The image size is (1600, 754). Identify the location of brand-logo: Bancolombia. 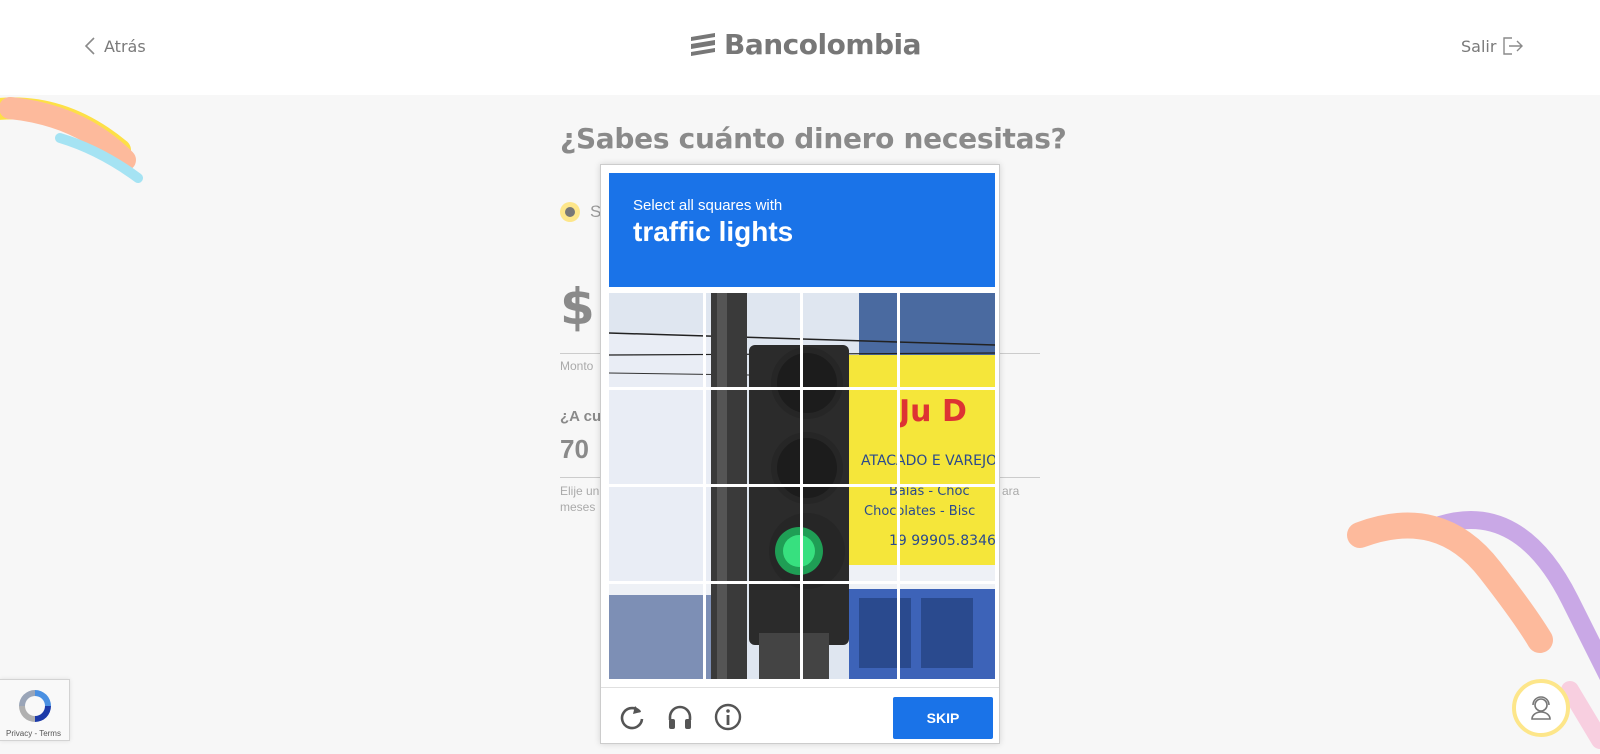
(805, 44).